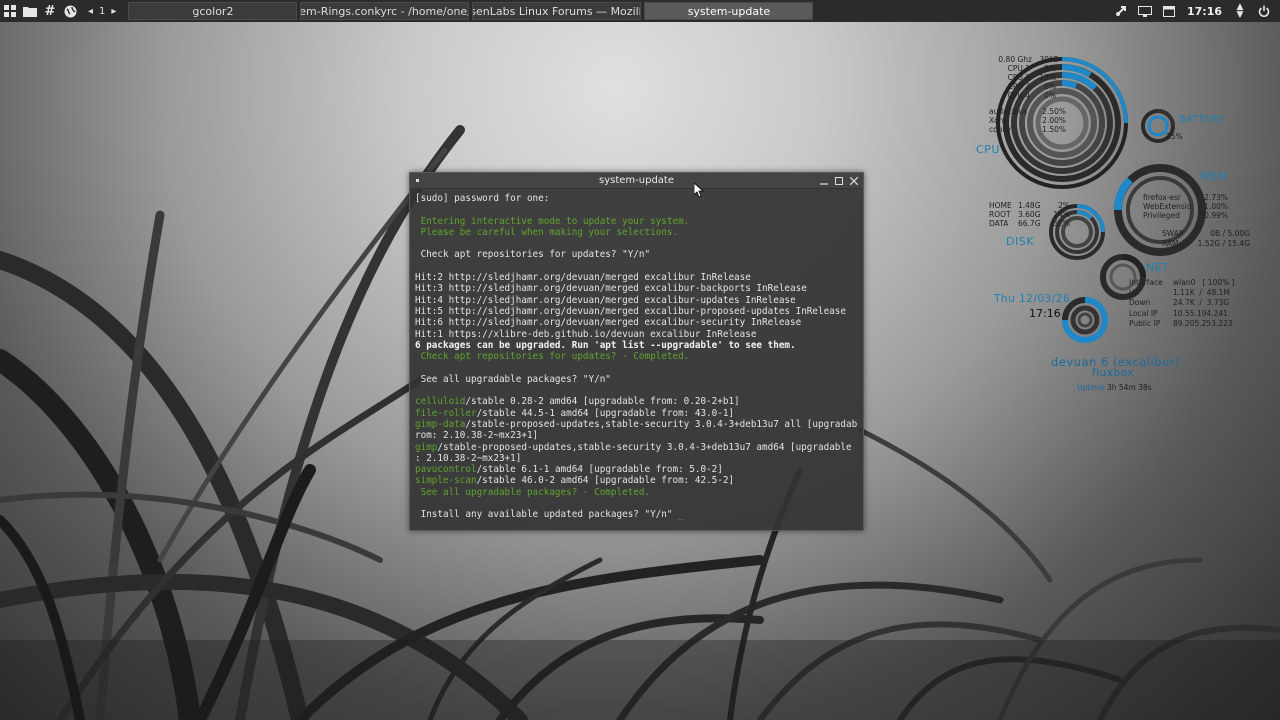 The height and width of the screenshot is (720, 1280). I want to click on network-icon, so click(1121, 11).